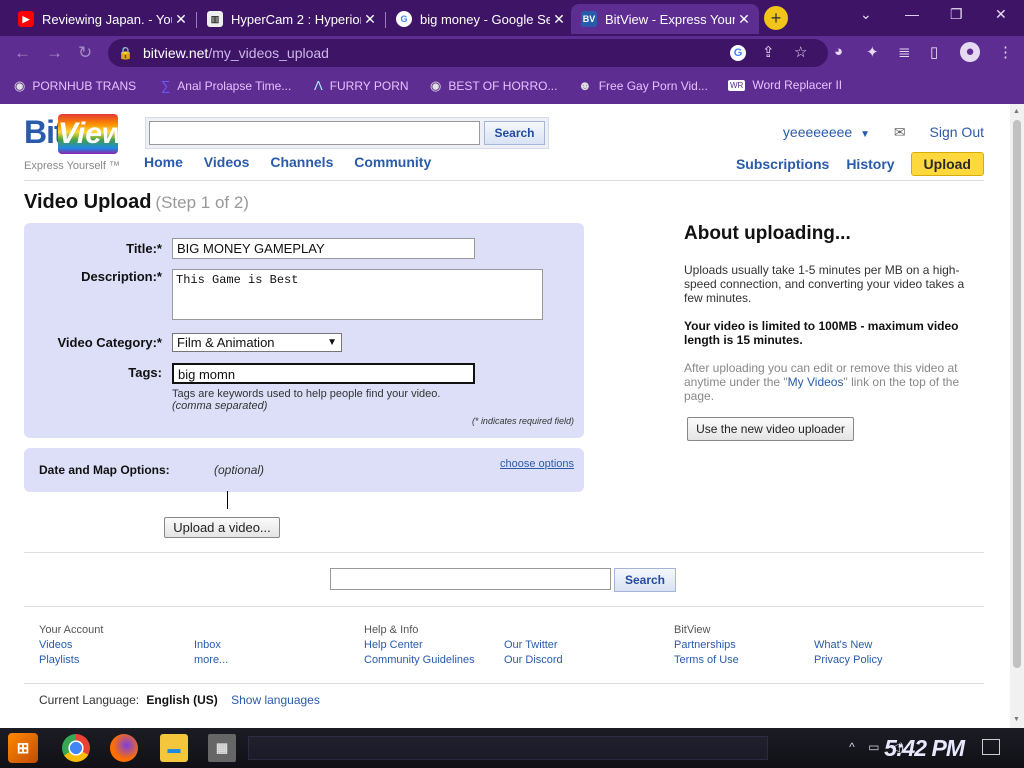 This screenshot has width=1024, height=768. I want to click on taskbar-clock: 5:42 PM, so click(924, 748).